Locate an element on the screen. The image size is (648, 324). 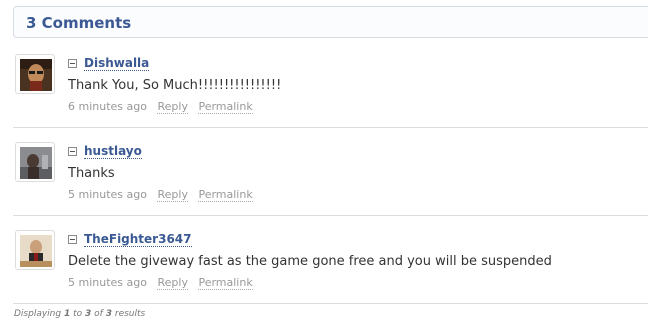
comment-author-link: TheFighter3647 is located at coordinates (138, 240).